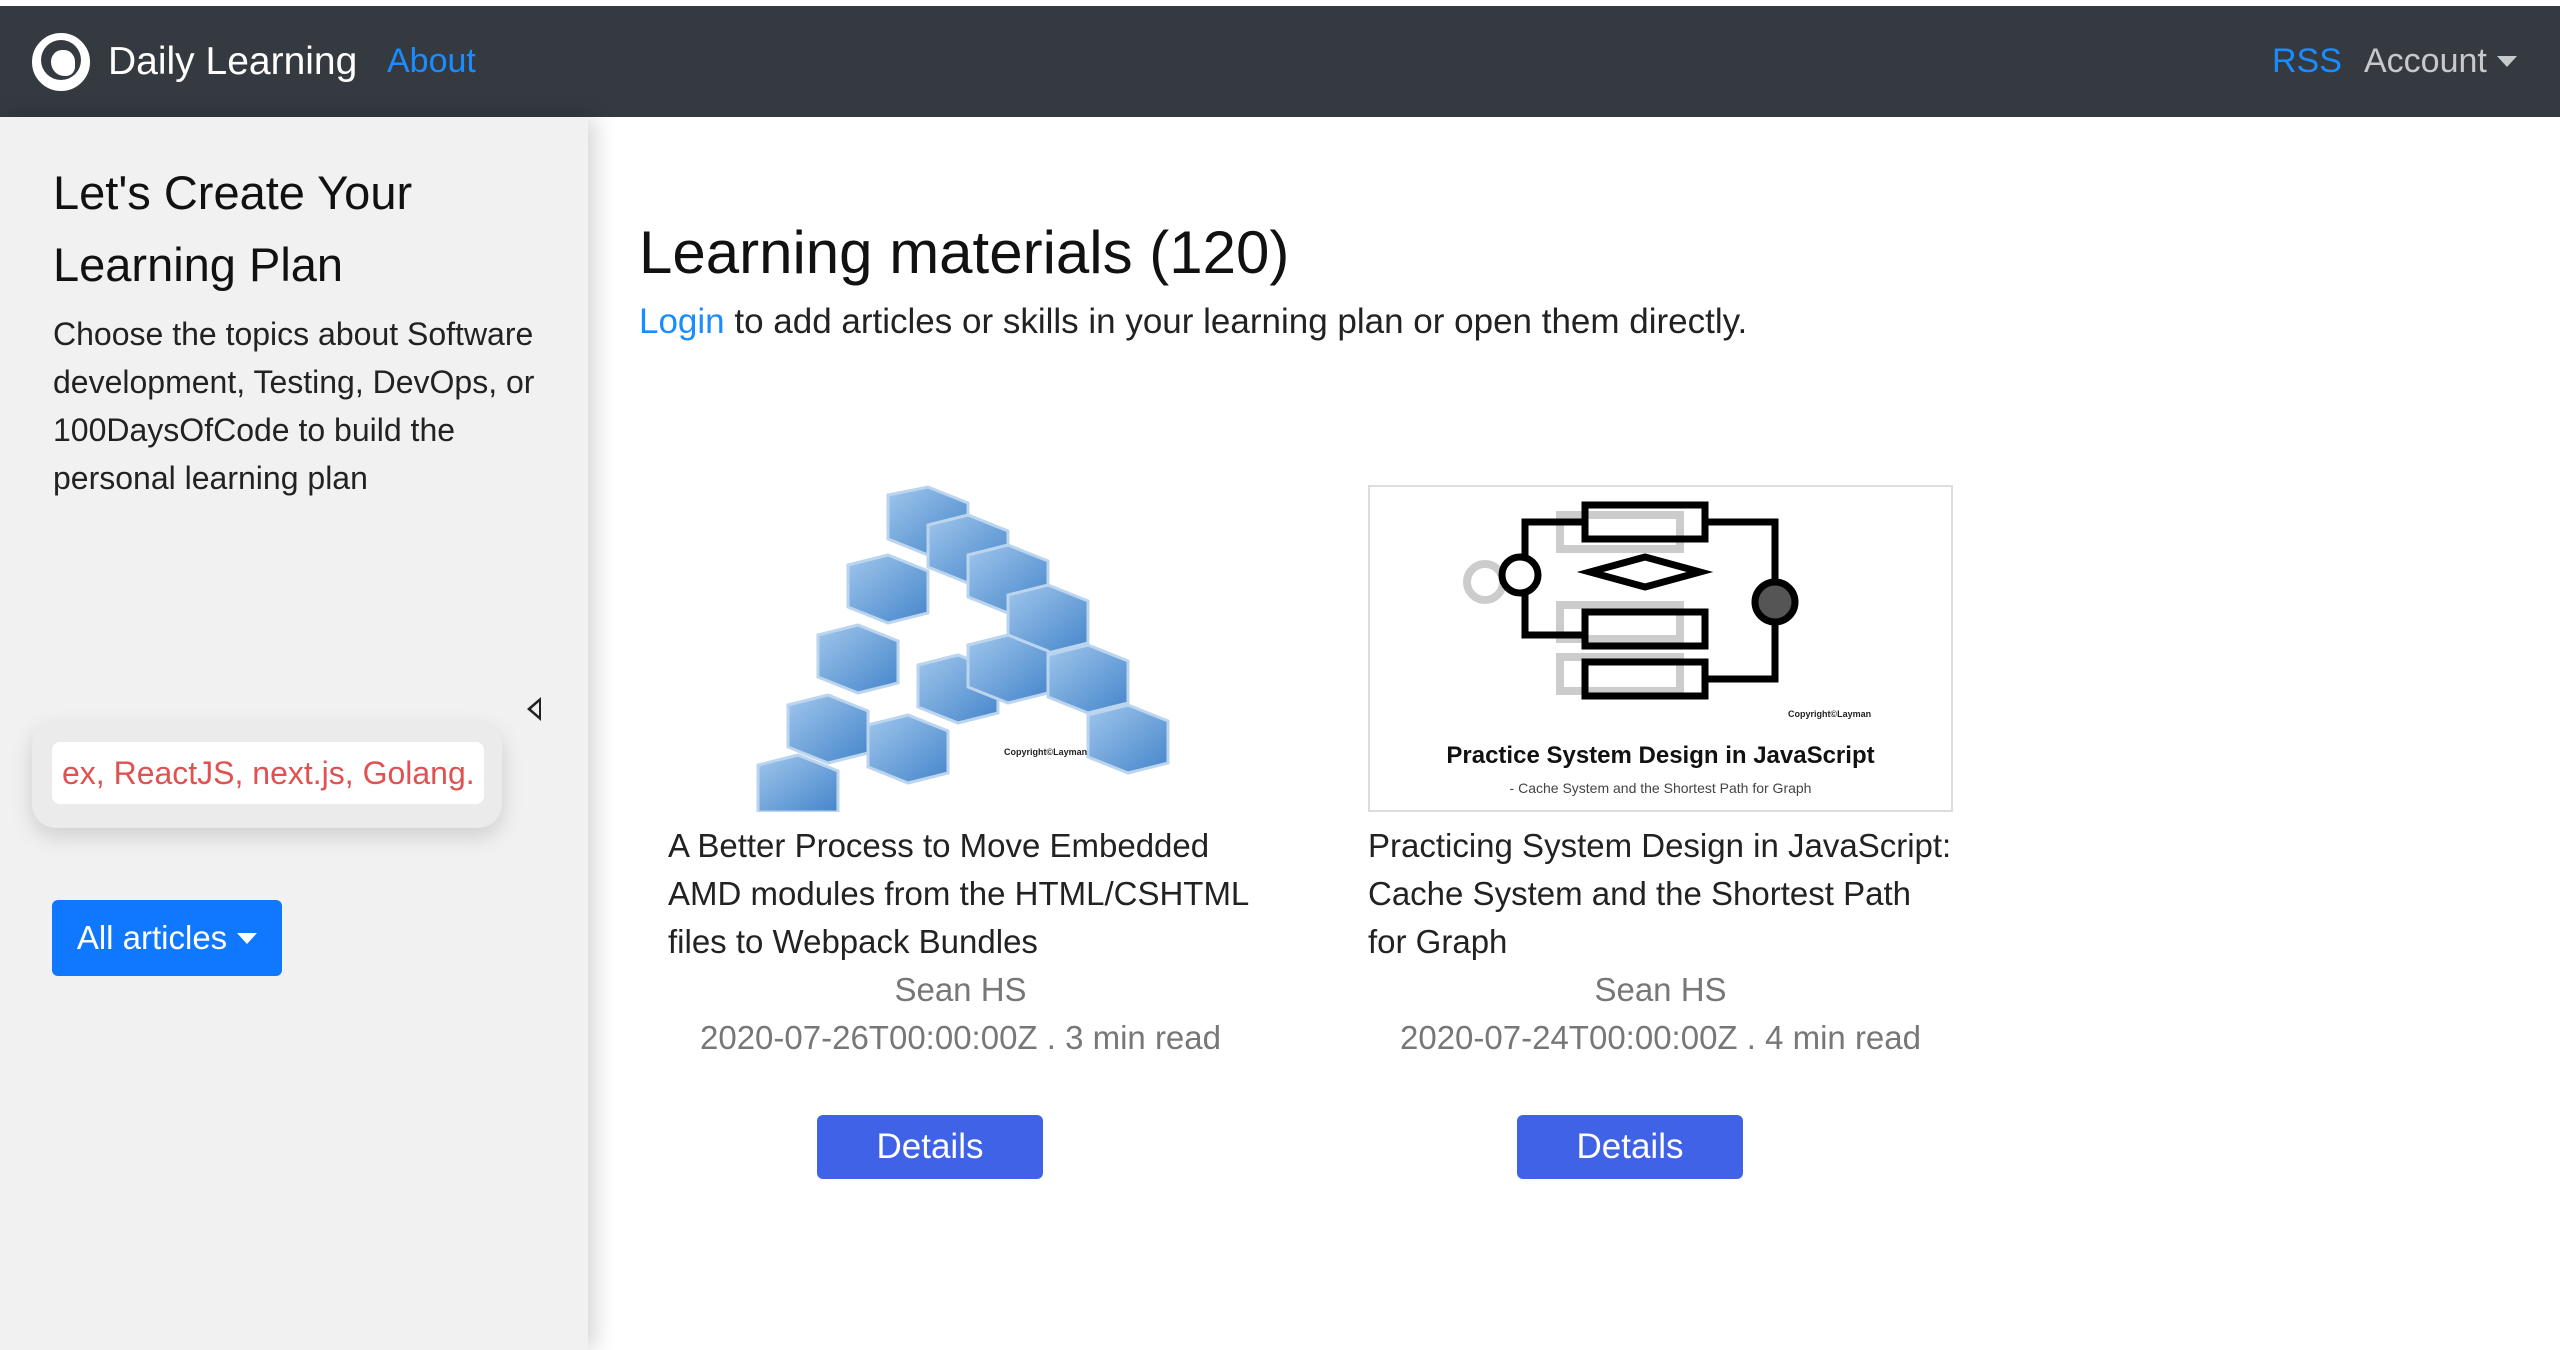 The image size is (2560, 1350). Describe the element at coordinates (233, 61) in the screenshot. I see `brand-name: Daily Learning` at that location.